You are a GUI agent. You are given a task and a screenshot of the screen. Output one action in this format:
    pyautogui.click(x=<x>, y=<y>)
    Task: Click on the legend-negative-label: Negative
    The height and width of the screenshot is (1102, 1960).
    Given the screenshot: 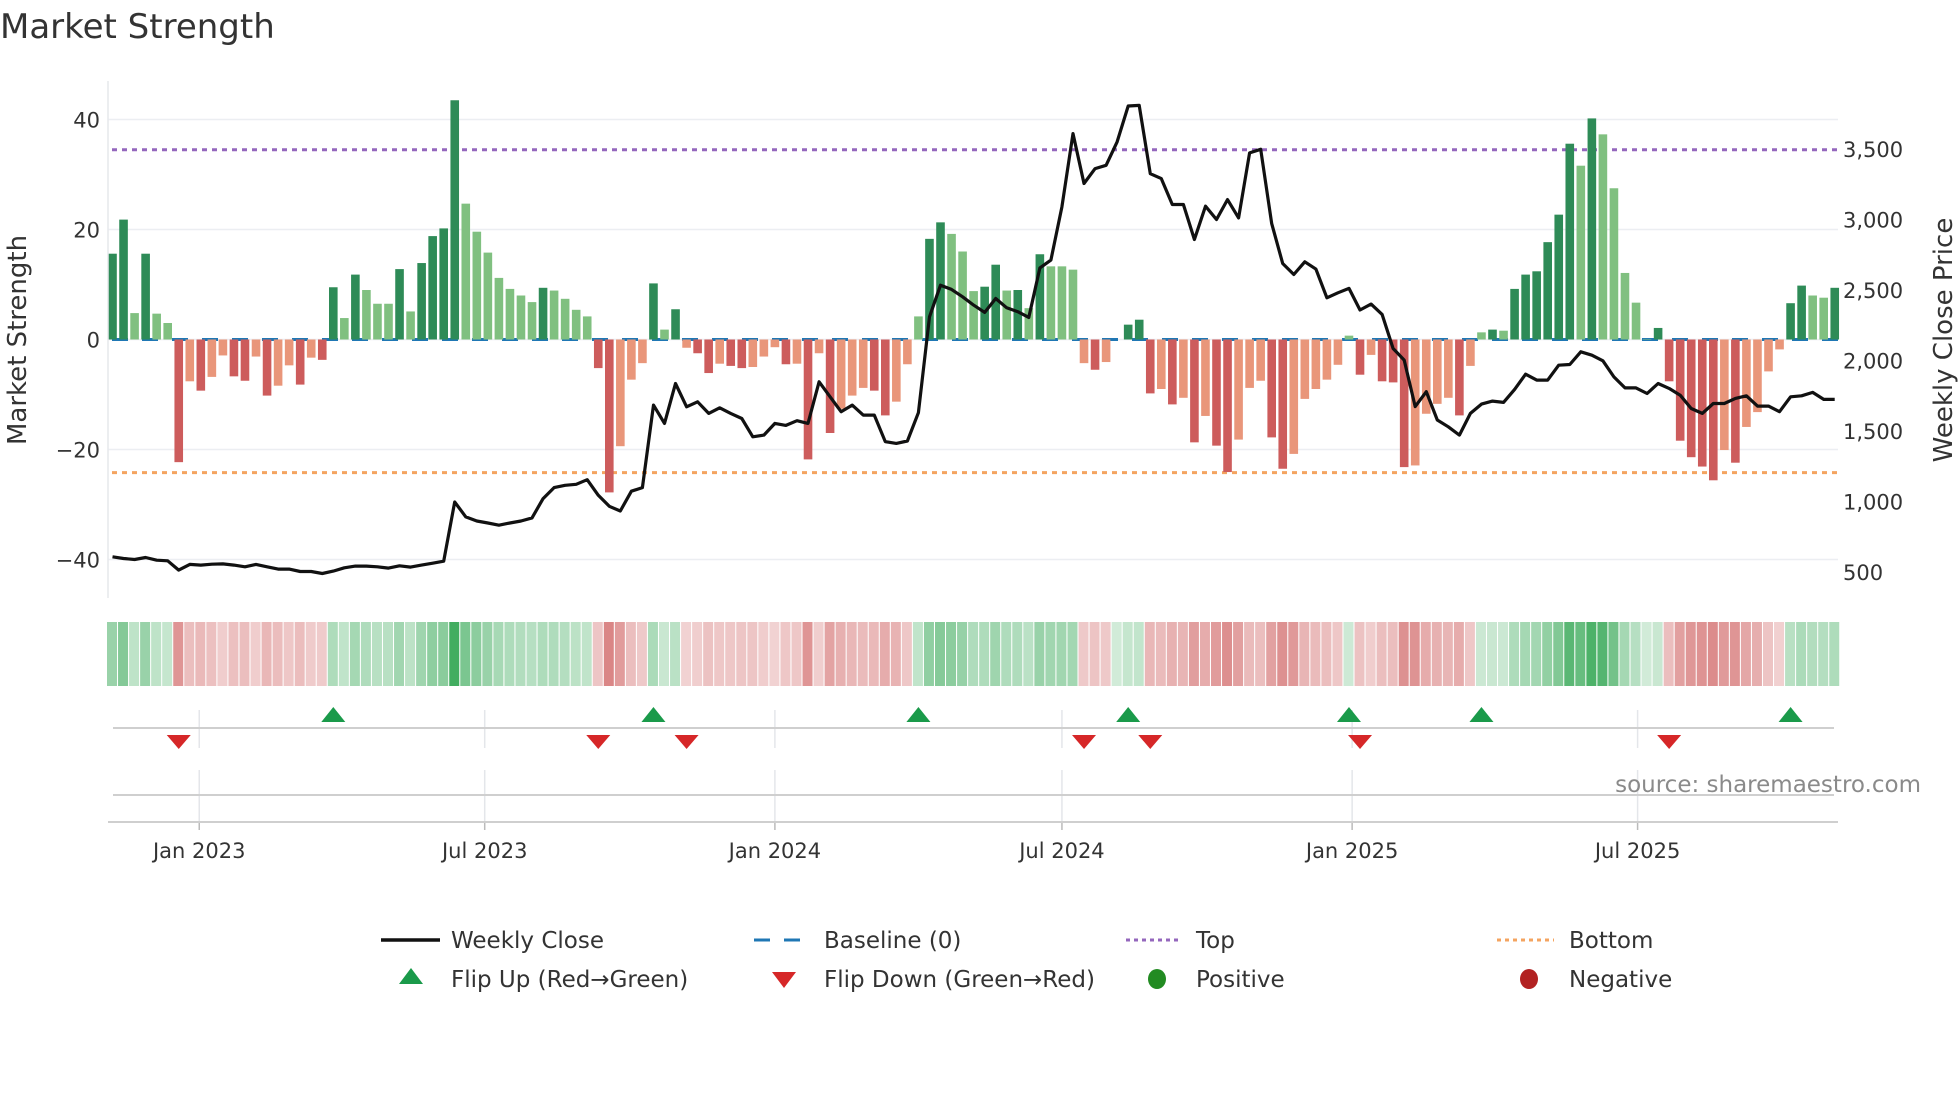 What is the action you would take?
    pyautogui.click(x=1620, y=980)
    